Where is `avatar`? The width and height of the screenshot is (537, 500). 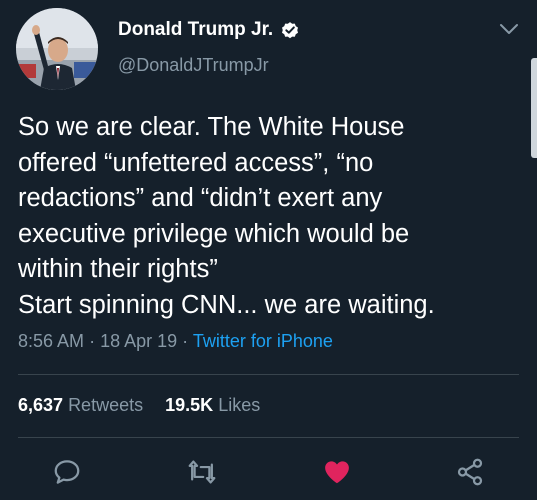
avatar is located at coordinates (57, 49).